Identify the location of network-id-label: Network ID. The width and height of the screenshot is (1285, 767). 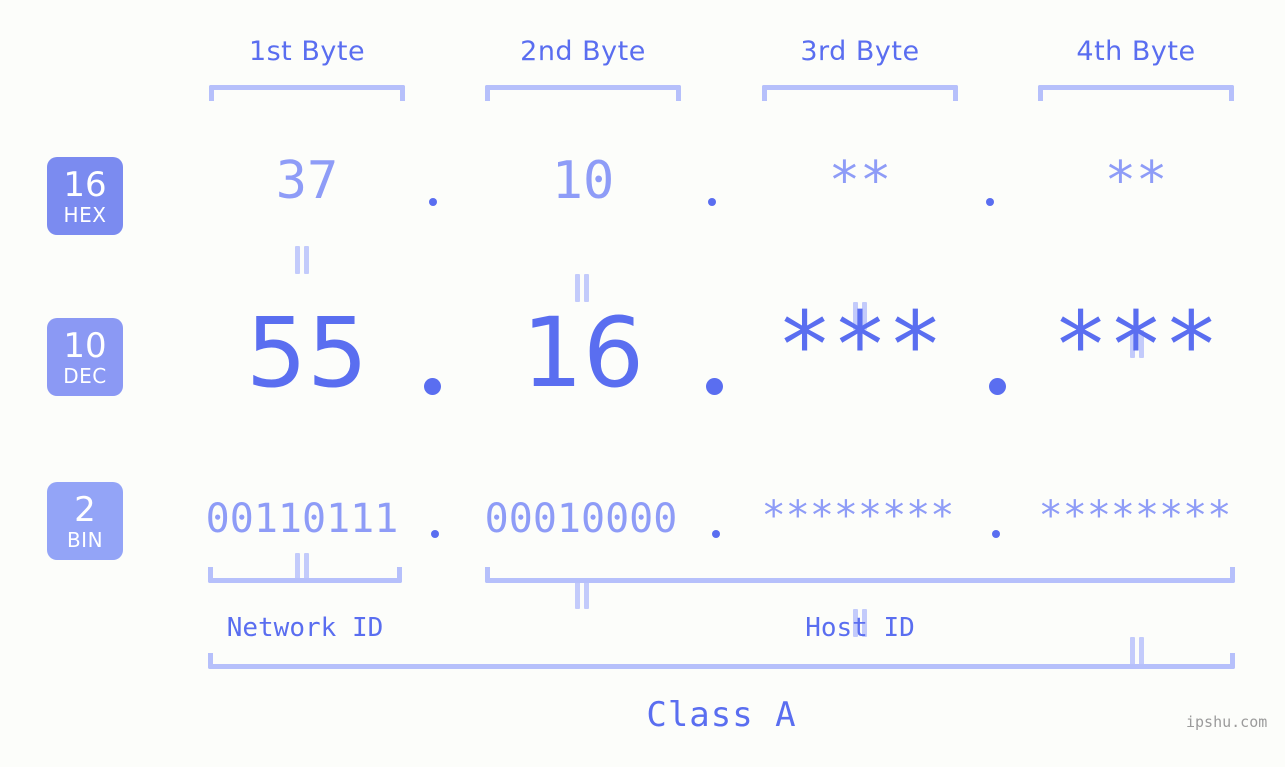
(305, 628).